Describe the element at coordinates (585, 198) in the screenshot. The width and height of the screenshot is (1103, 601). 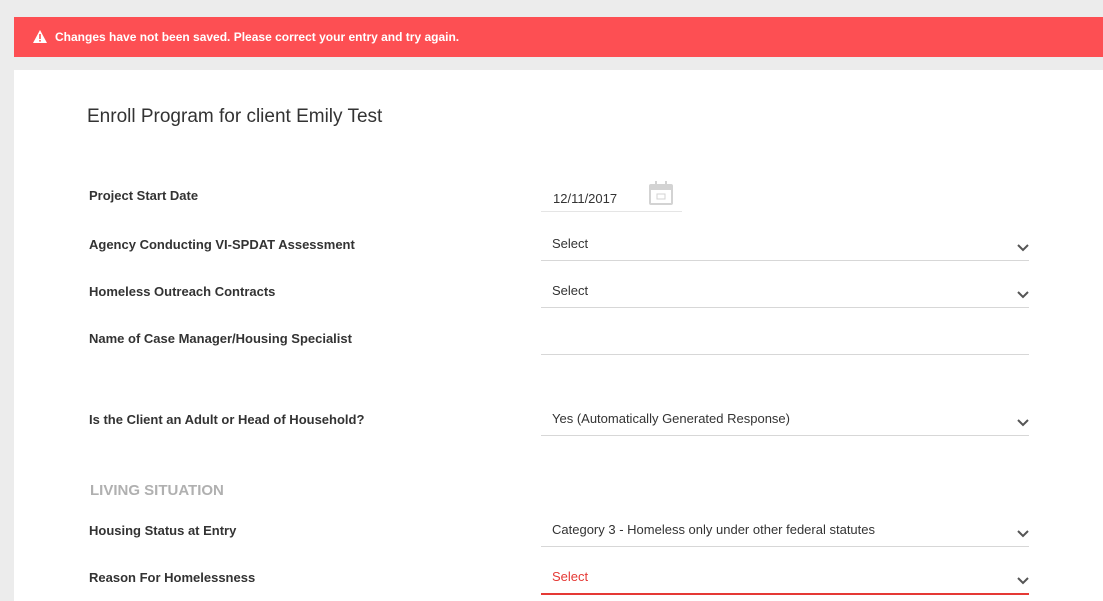
I see `project-start-date-value: 12/11/2017` at that location.